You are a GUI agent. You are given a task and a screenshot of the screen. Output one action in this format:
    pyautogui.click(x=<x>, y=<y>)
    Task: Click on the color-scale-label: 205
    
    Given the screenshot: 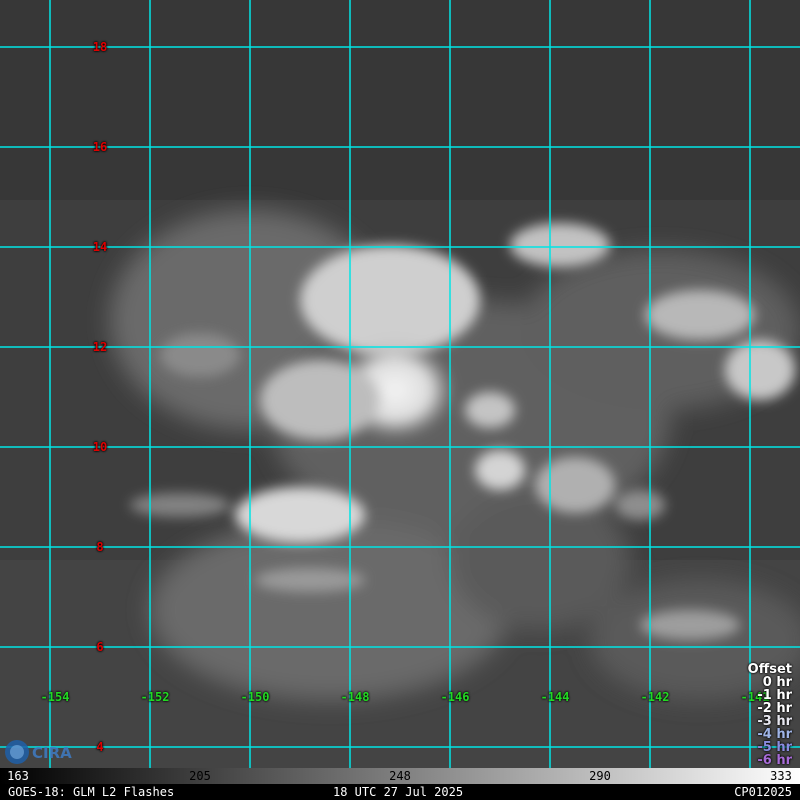 What is the action you would take?
    pyautogui.click(x=200, y=776)
    